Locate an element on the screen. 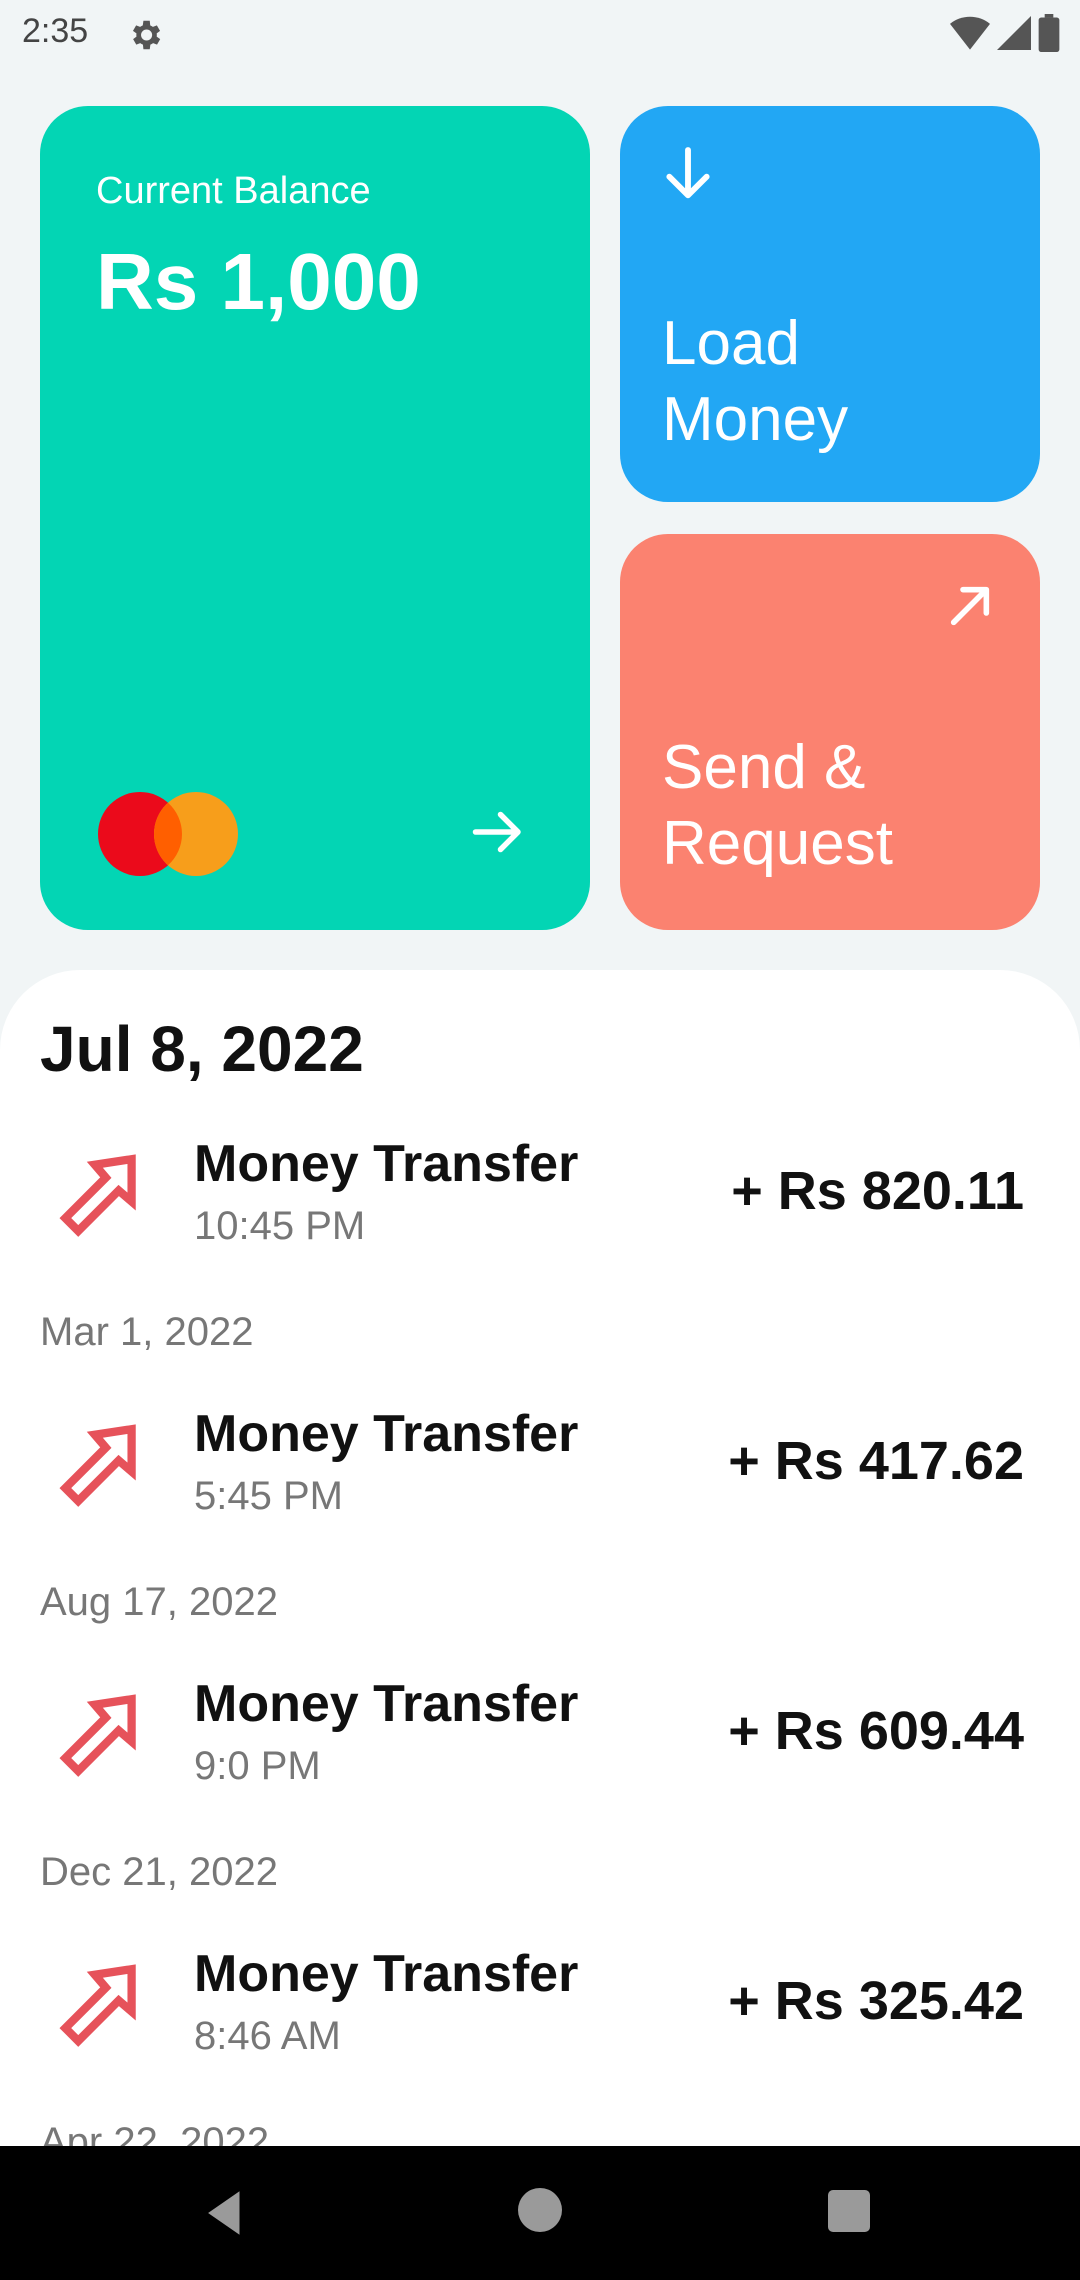 This screenshot has width=1080, height=2280. status-icons is located at coordinates (1005, 33).